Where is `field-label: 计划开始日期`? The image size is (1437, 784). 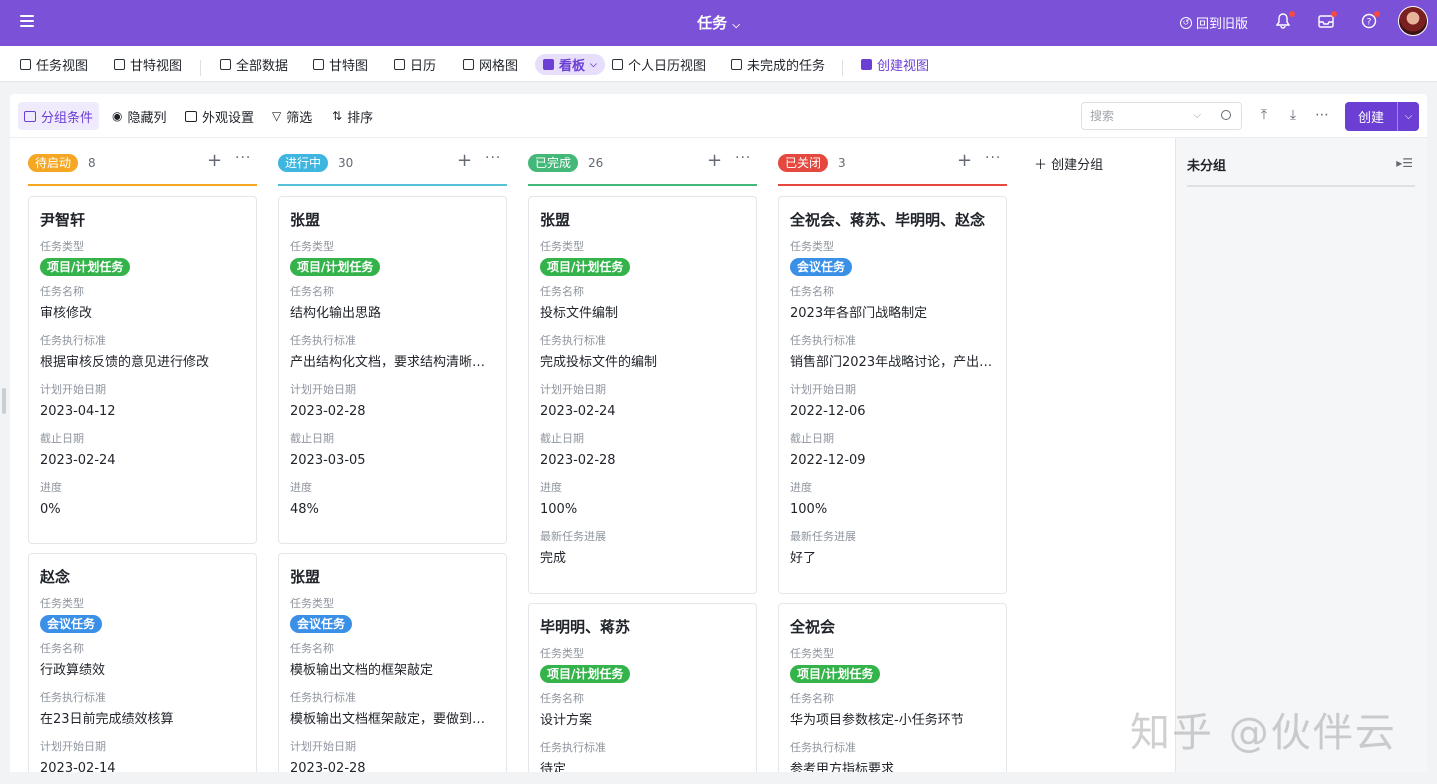
field-label: 计划开始日期 is located at coordinates (323, 389).